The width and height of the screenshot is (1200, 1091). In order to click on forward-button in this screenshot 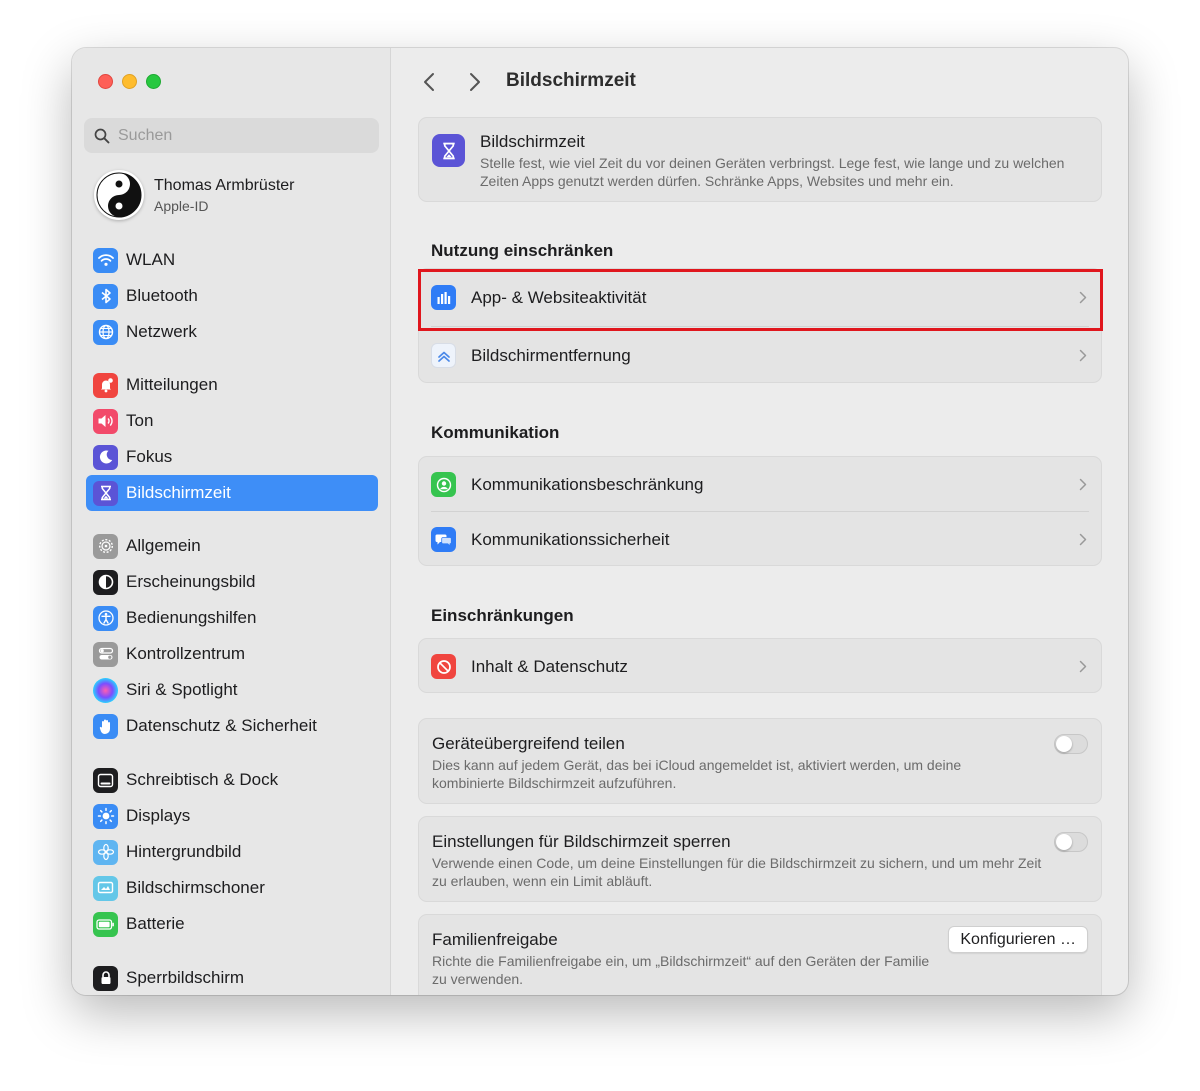, I will do `click(475, 82)`.